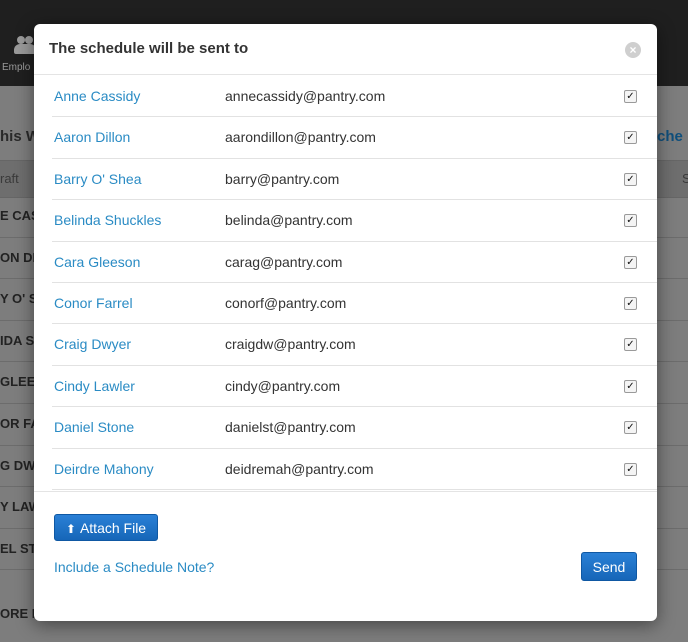  Describe the element at coordinates (25, 45) in the screenshot. I see `employees-icon` at that location.